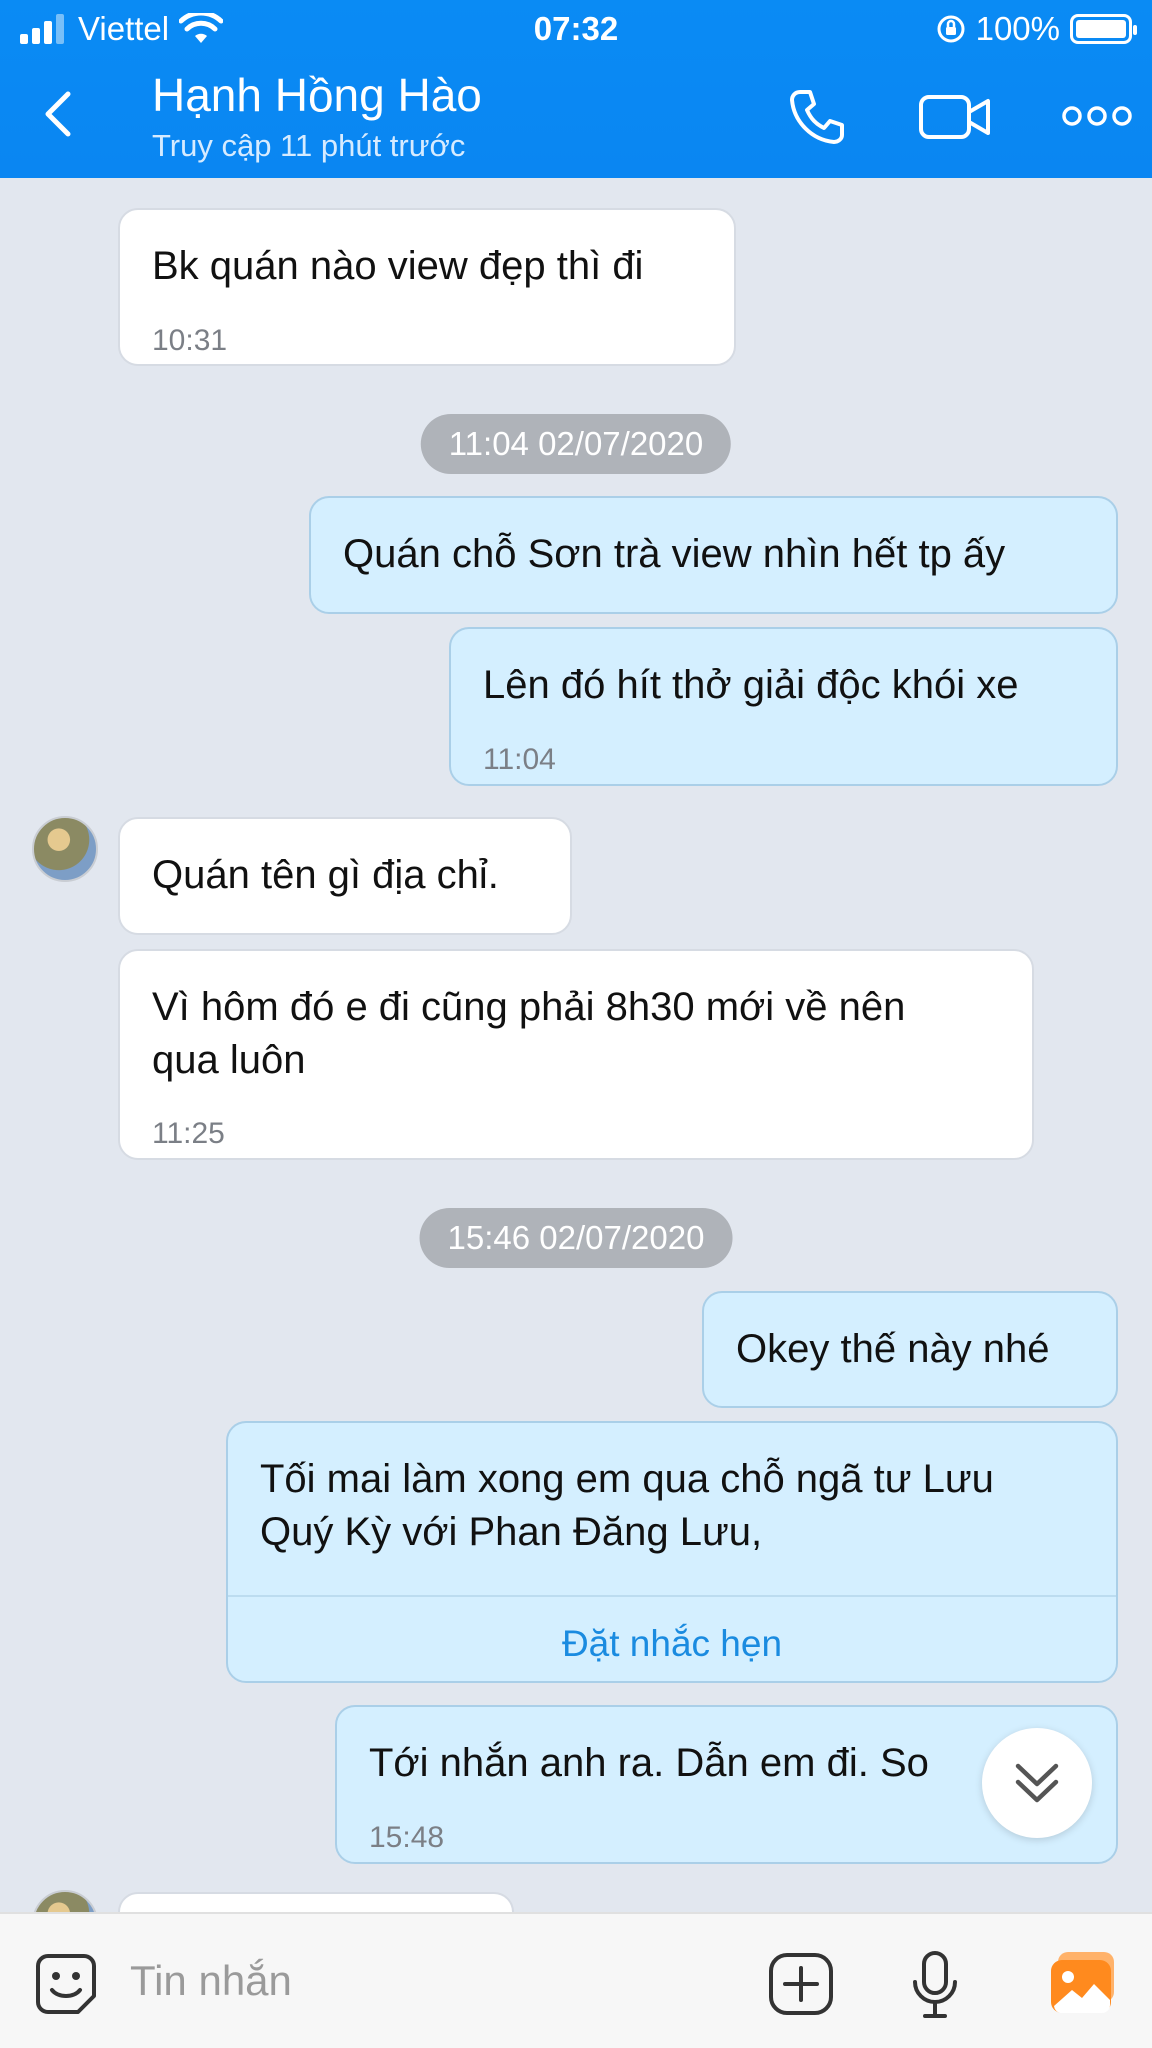 The height and width of the screenshot is (2048, 1152). What do you see at coordinates (955, 117) in the screenshot?
I see `video-camera-icon` at bounding box center [955, 117].